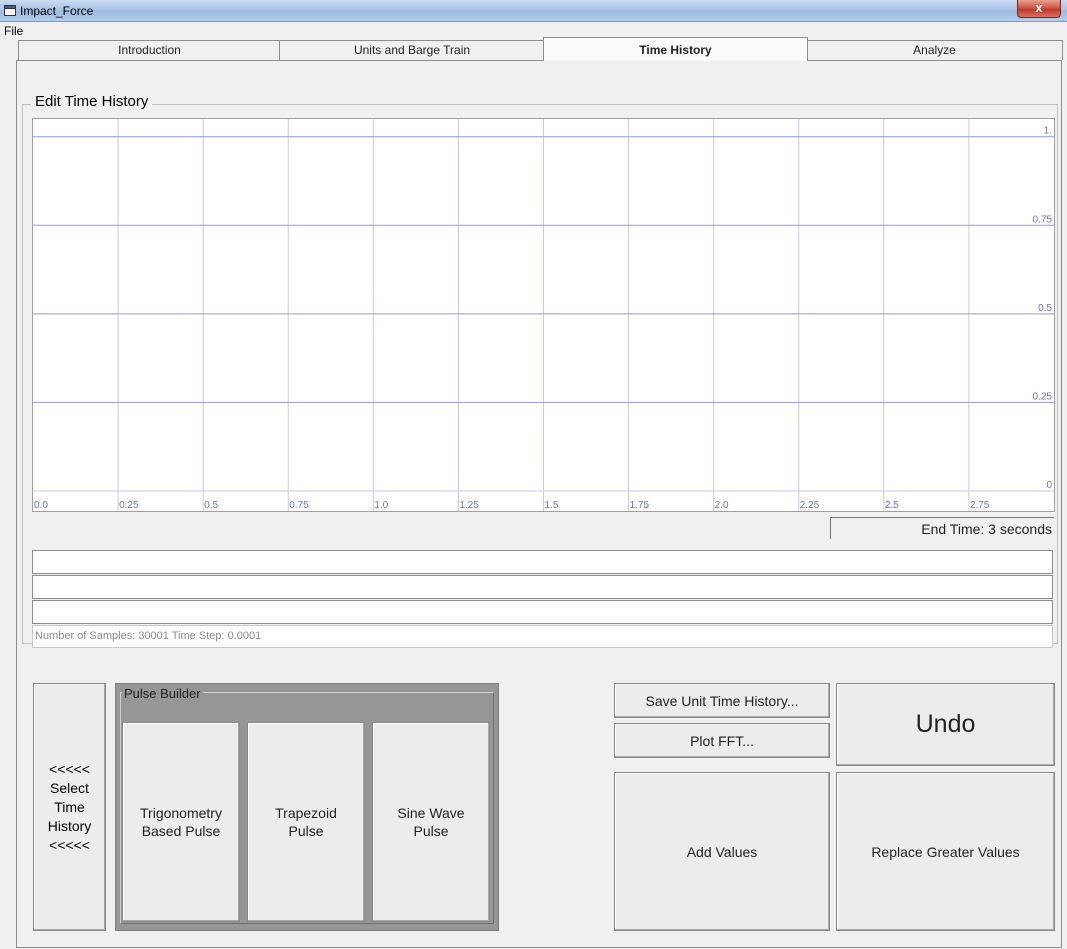 The width and height of the screenshot is (1067, 949). What do you see at coordinates (431, 822) in the screenshot?
I see `sine-wave-pulse-button: Sine Wave Pulse` at bounding box center [431, 822].